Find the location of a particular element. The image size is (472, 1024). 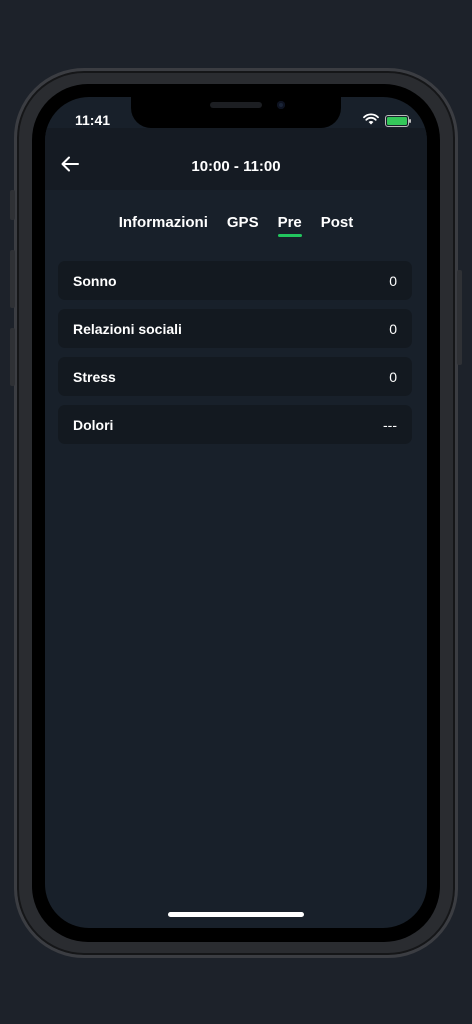

list-item-label: Sonno is located at coordinates (95, 280).